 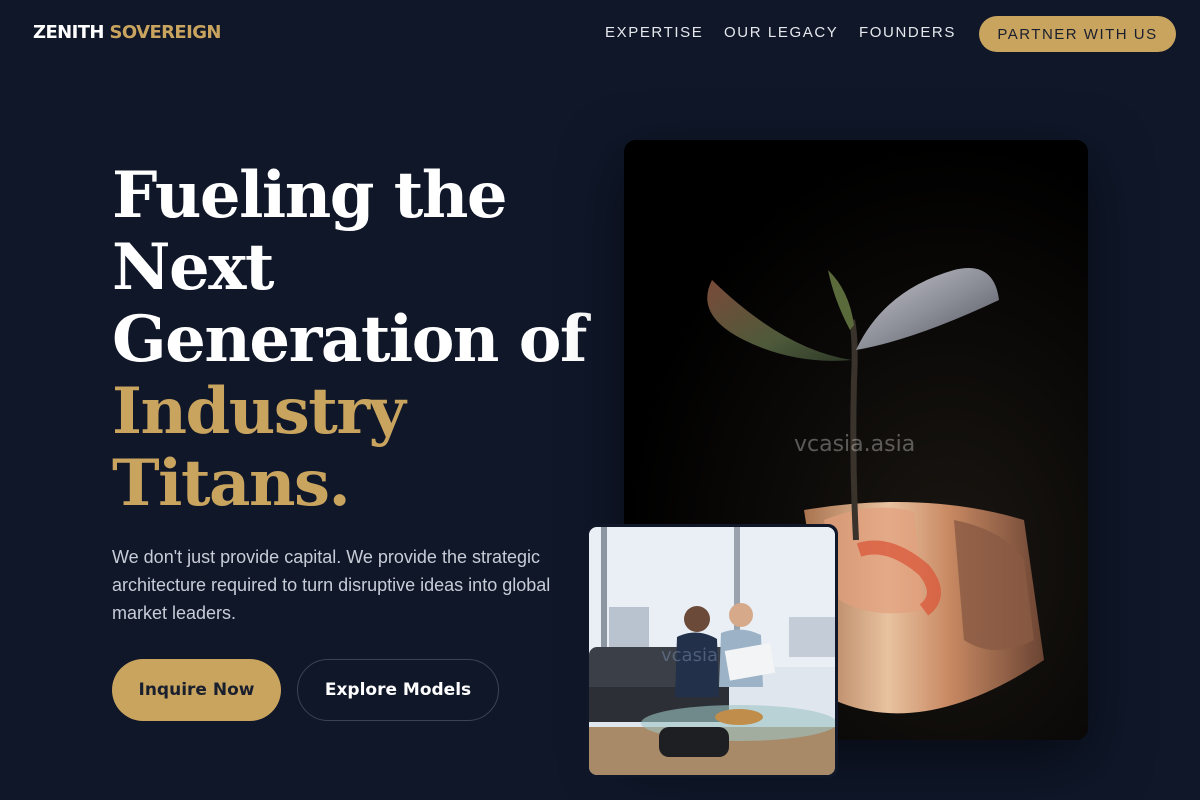 What do you see at coordinates (398, 690) in the screenshot?
I see `explore-models-button: Explore Models` at bounding box center [398, 690].